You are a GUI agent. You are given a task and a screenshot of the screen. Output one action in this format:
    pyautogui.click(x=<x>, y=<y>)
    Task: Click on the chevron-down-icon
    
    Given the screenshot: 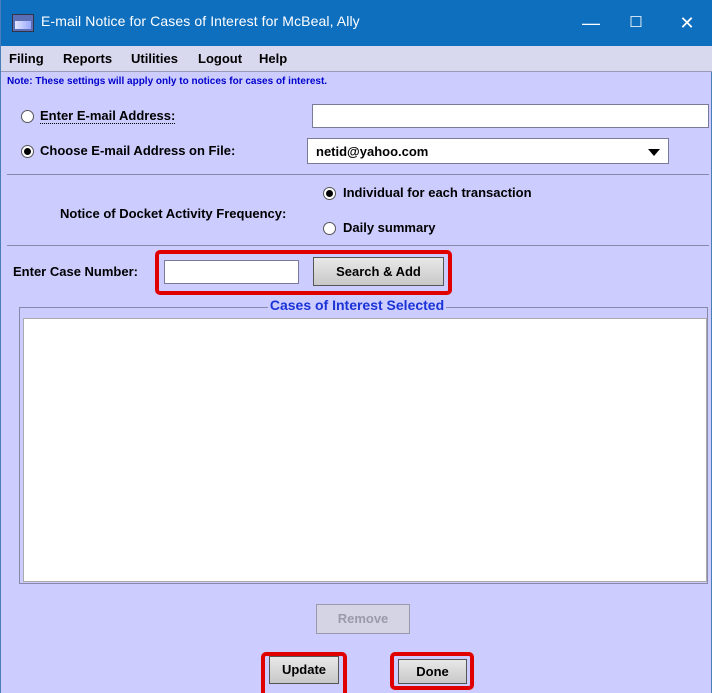 What is the action you would take?
    pyautogui.click(x=654, y=152)
    